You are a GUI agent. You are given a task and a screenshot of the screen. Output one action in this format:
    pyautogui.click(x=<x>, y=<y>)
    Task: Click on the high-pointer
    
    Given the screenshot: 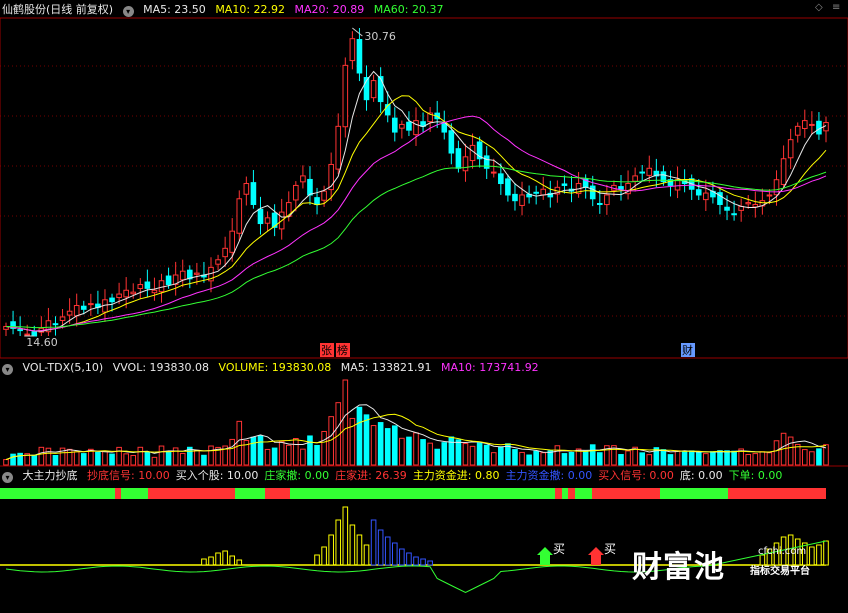 What is the action you would take?
    pyautogui.click(x=357, y=32)
    